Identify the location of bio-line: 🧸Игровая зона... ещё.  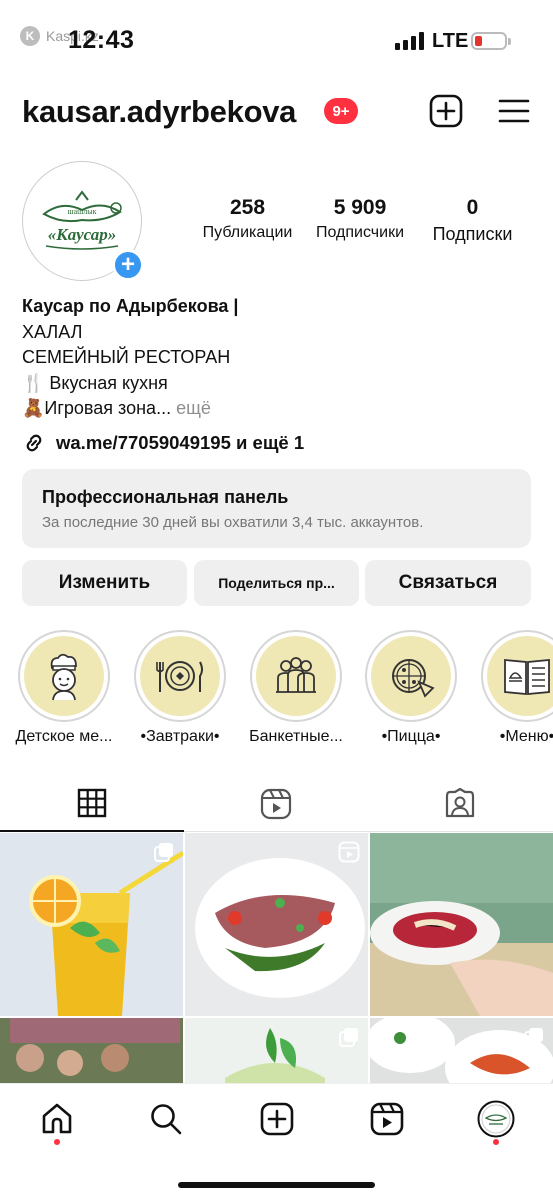
(277, 409).